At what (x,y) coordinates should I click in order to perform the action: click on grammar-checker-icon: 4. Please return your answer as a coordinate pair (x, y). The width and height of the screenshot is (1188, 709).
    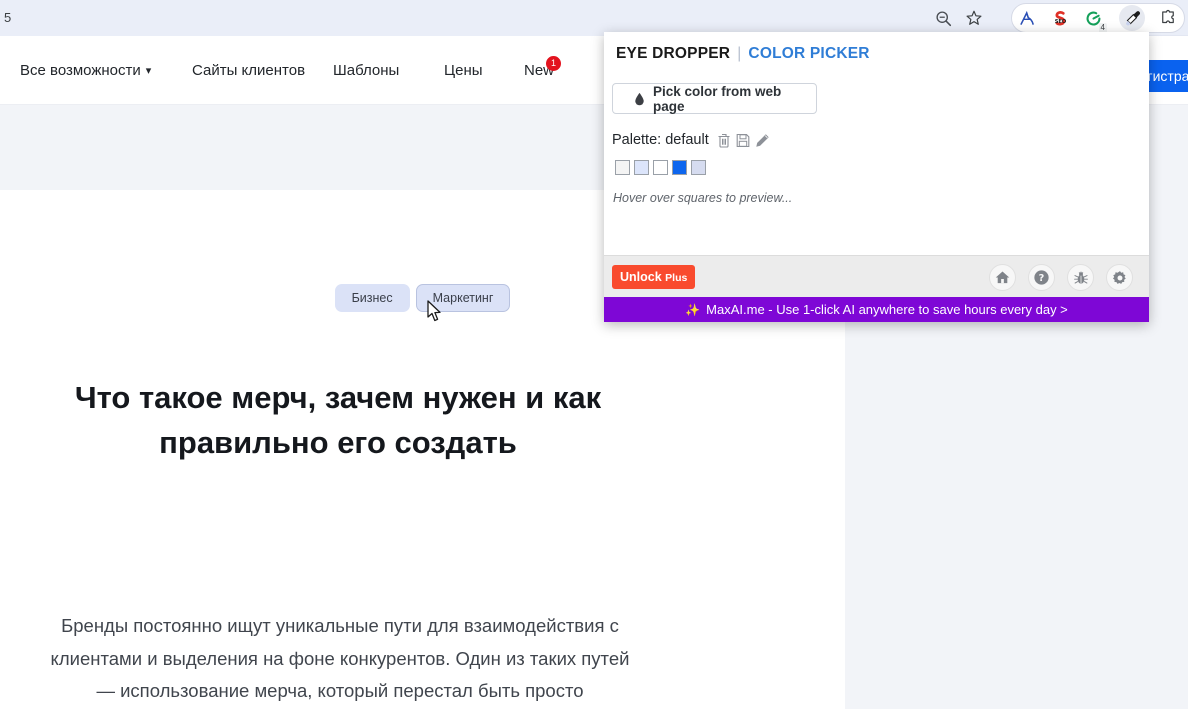
    Looking at the image, I should click on (1093, 19).